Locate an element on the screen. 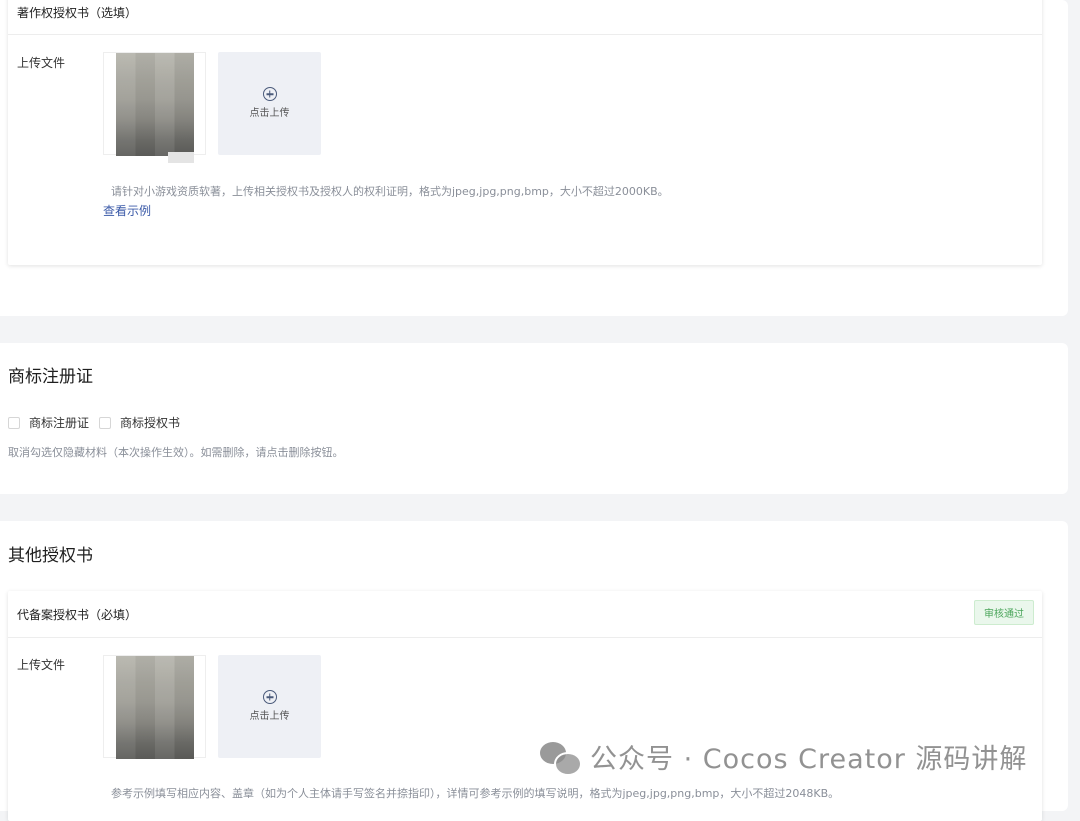 The height and width of the screenshot is (821, 1080). copyright-card-title: 著作权授权书（选填） is located at coordinates (77, 13).